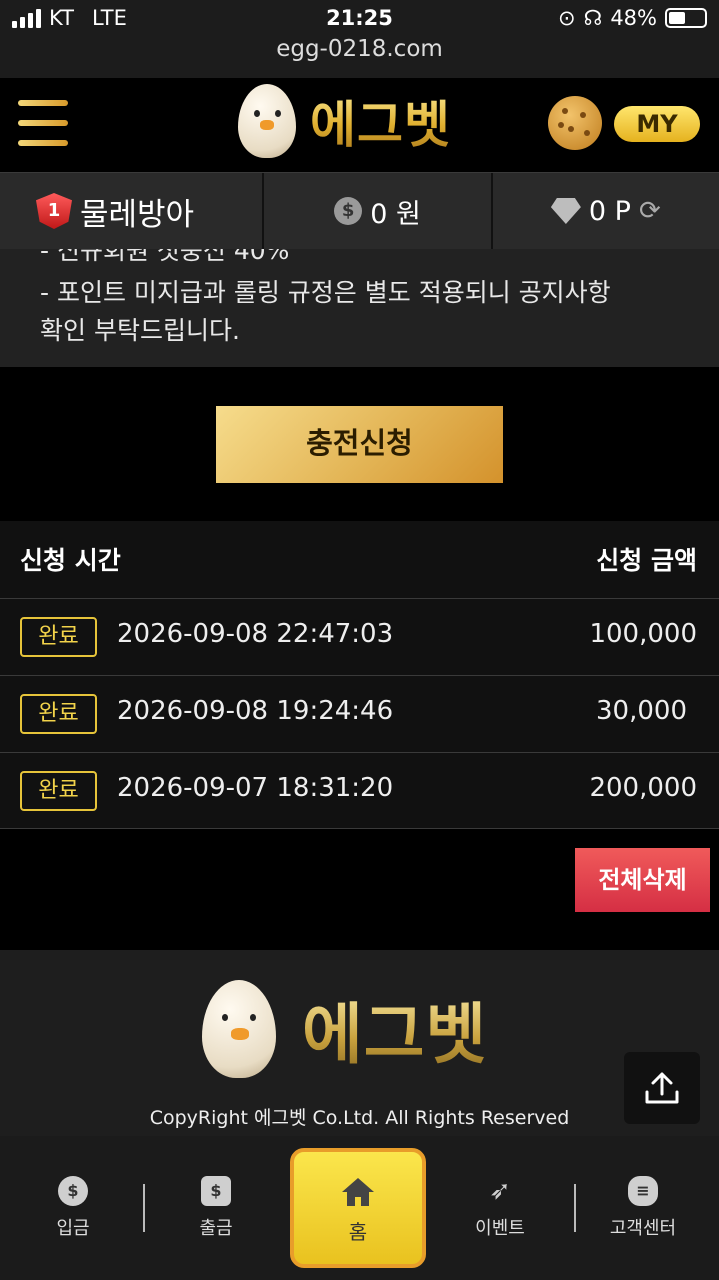 Image resolution: width=719 pixels, height=1280 pixels. Describe the element at coordinates (359, 559) in the screenshot. I see `table-header: 신청 시간 신청 금액` at that location.